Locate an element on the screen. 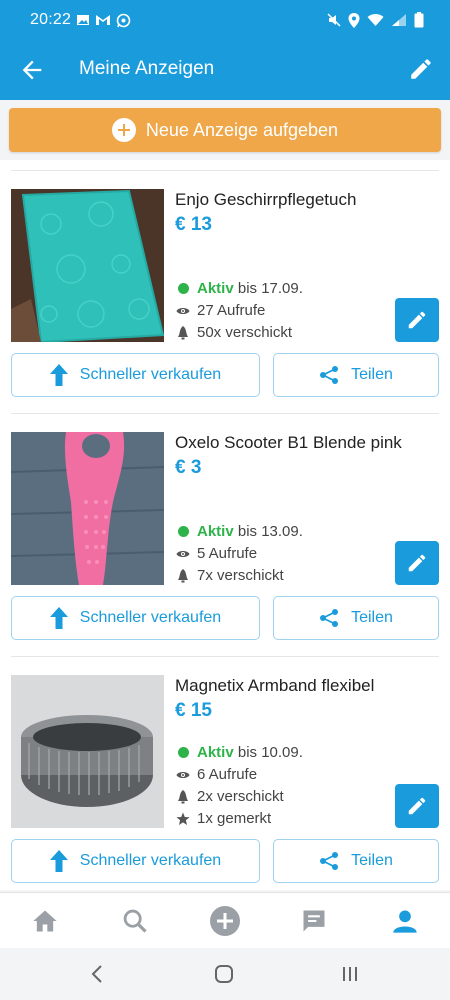  listing-sent: 2x verschickt is located at coordinates (230, 796).